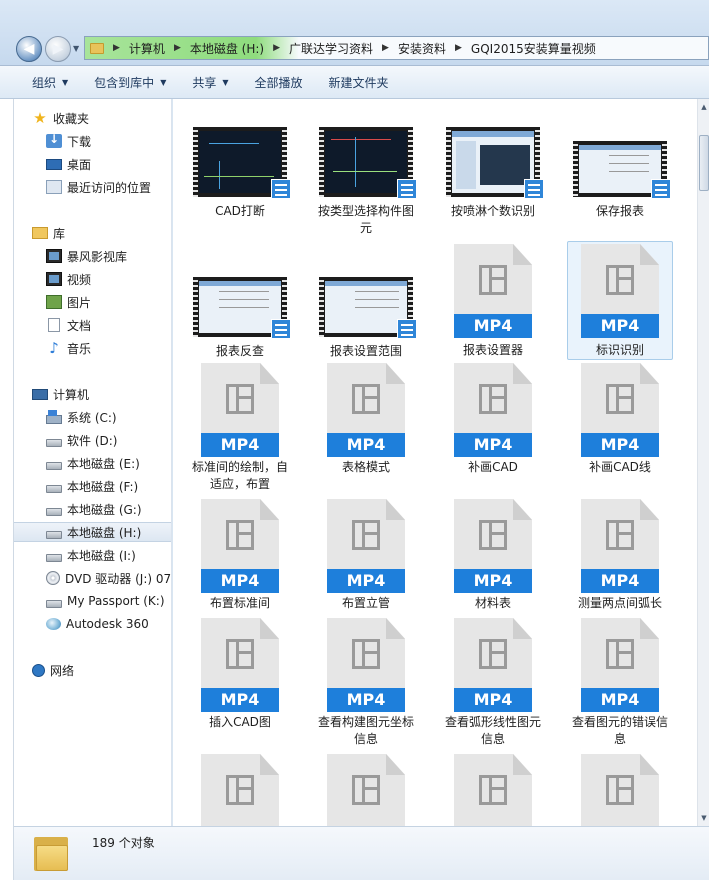  I want to click on file-item: MP4 补画CAD, so click(493, 419).